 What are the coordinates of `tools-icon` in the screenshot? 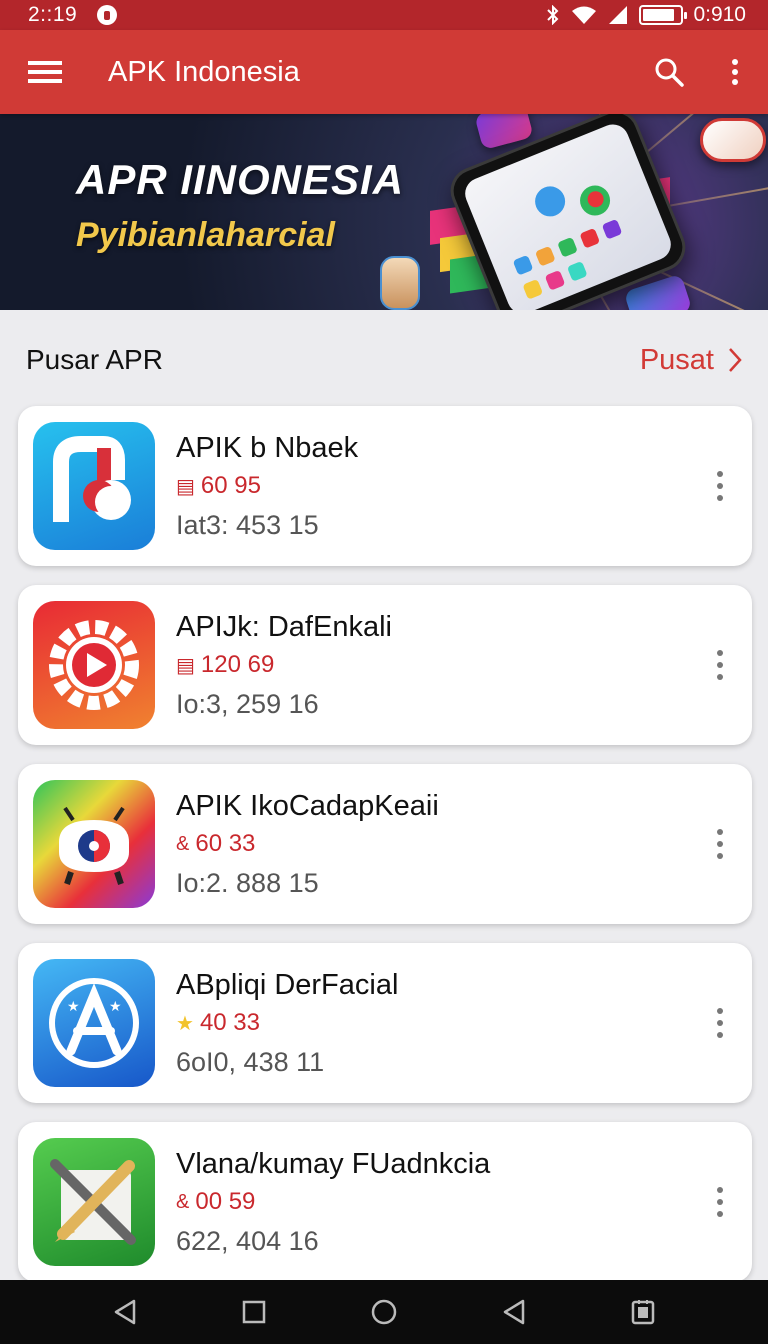 It's located at (94, 1202).